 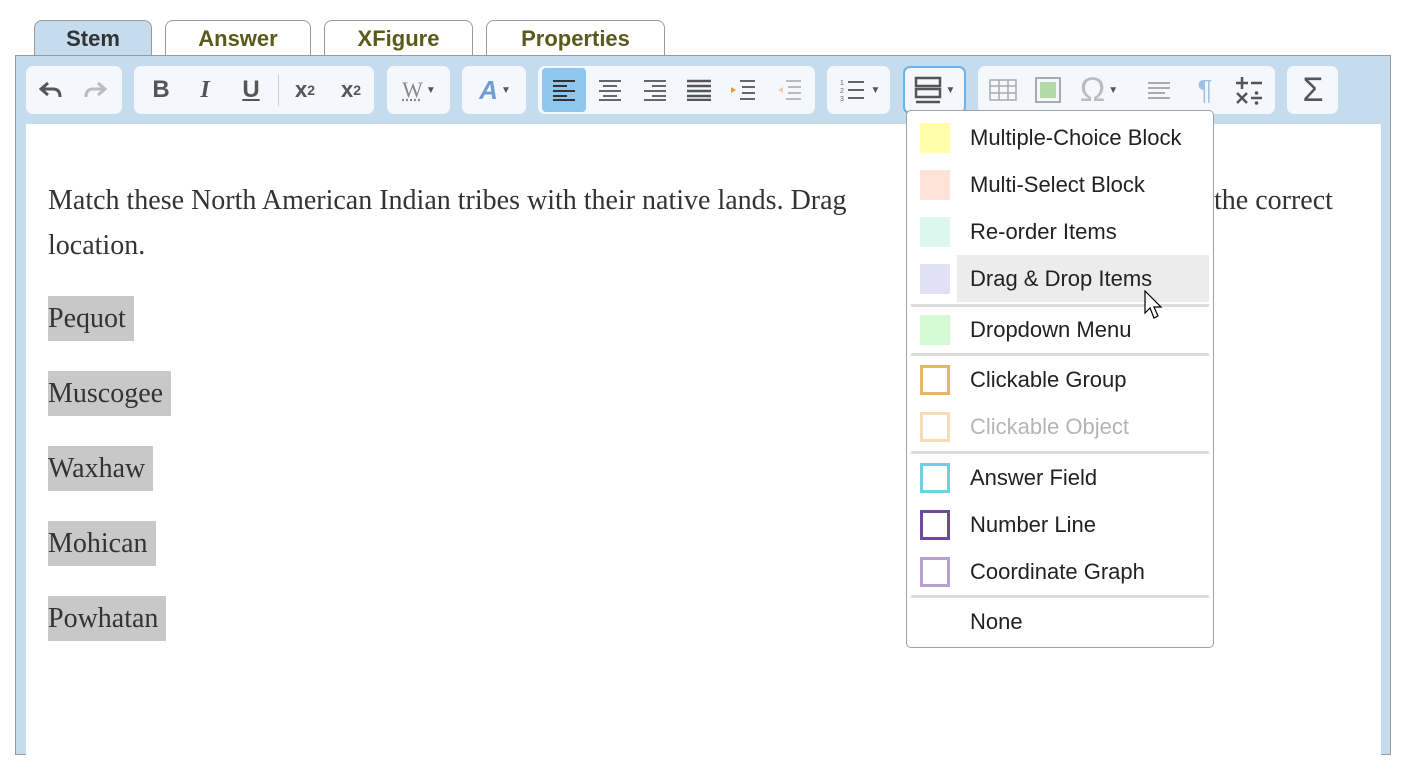 What do you see at coordinates (347, 89) in the screenshot?
I see `superscript-base: x` at bounding box center [347, 89].